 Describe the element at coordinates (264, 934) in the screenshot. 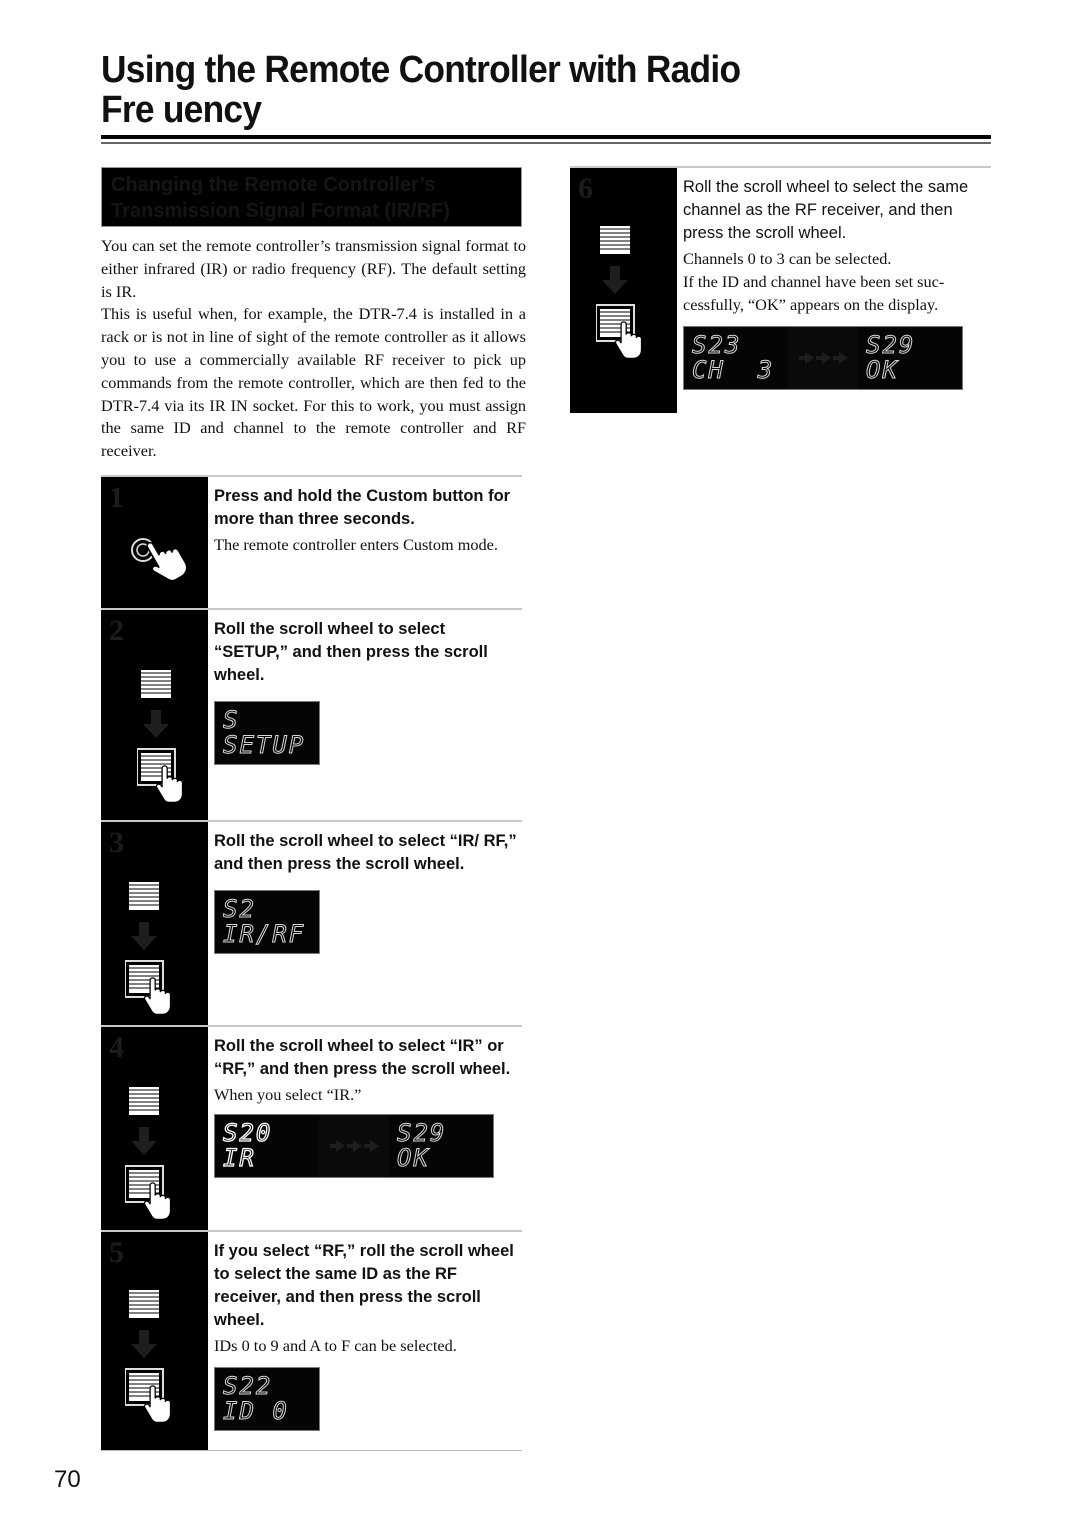

I see `lcd-line-2: IR/RF` at that location.